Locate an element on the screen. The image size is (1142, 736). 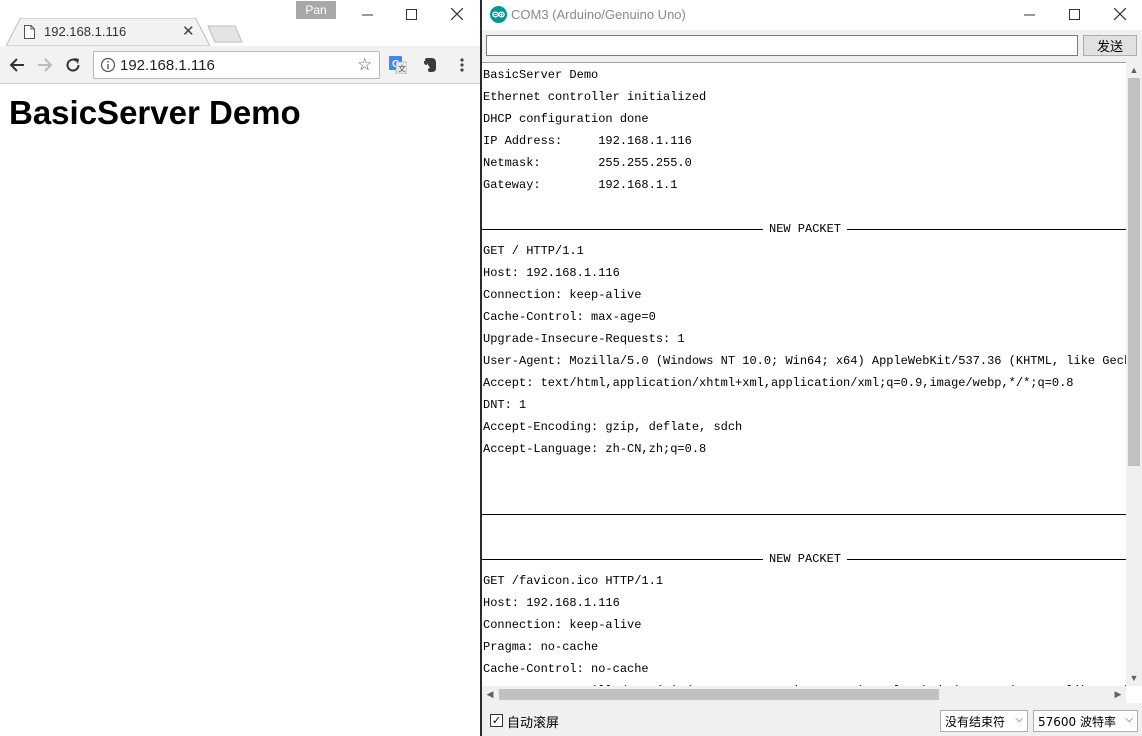
vertical-scroll-thumb is located at coordinates (1134, 272).